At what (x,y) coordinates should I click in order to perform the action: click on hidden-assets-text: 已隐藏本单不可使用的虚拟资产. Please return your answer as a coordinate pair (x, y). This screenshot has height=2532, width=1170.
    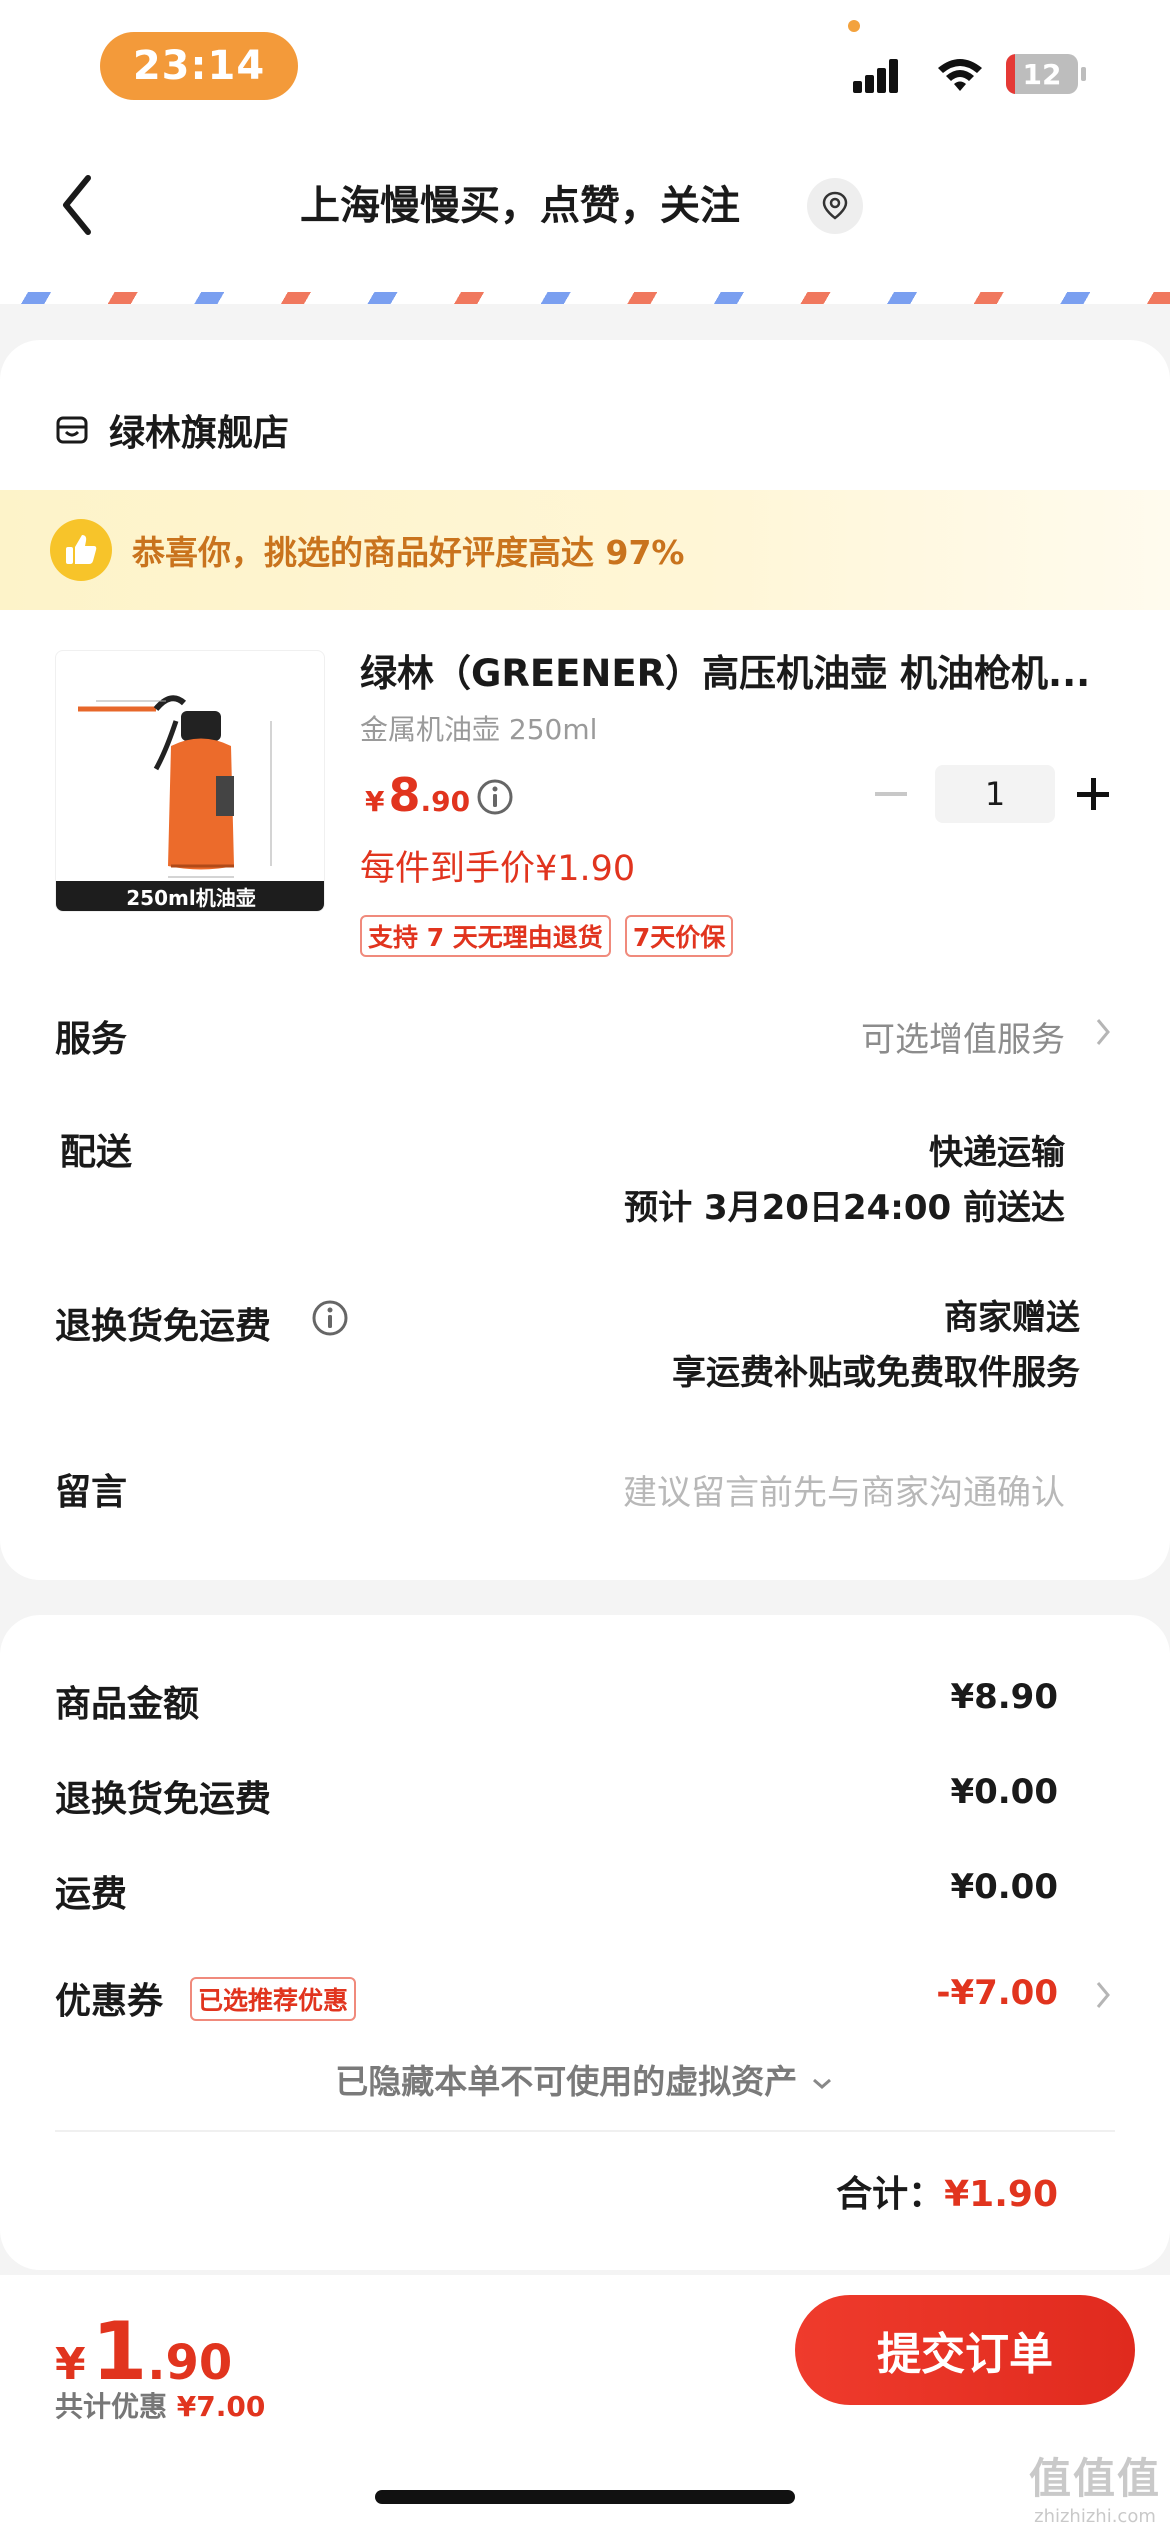
    Looking at the image, I should click on (566, 2081).